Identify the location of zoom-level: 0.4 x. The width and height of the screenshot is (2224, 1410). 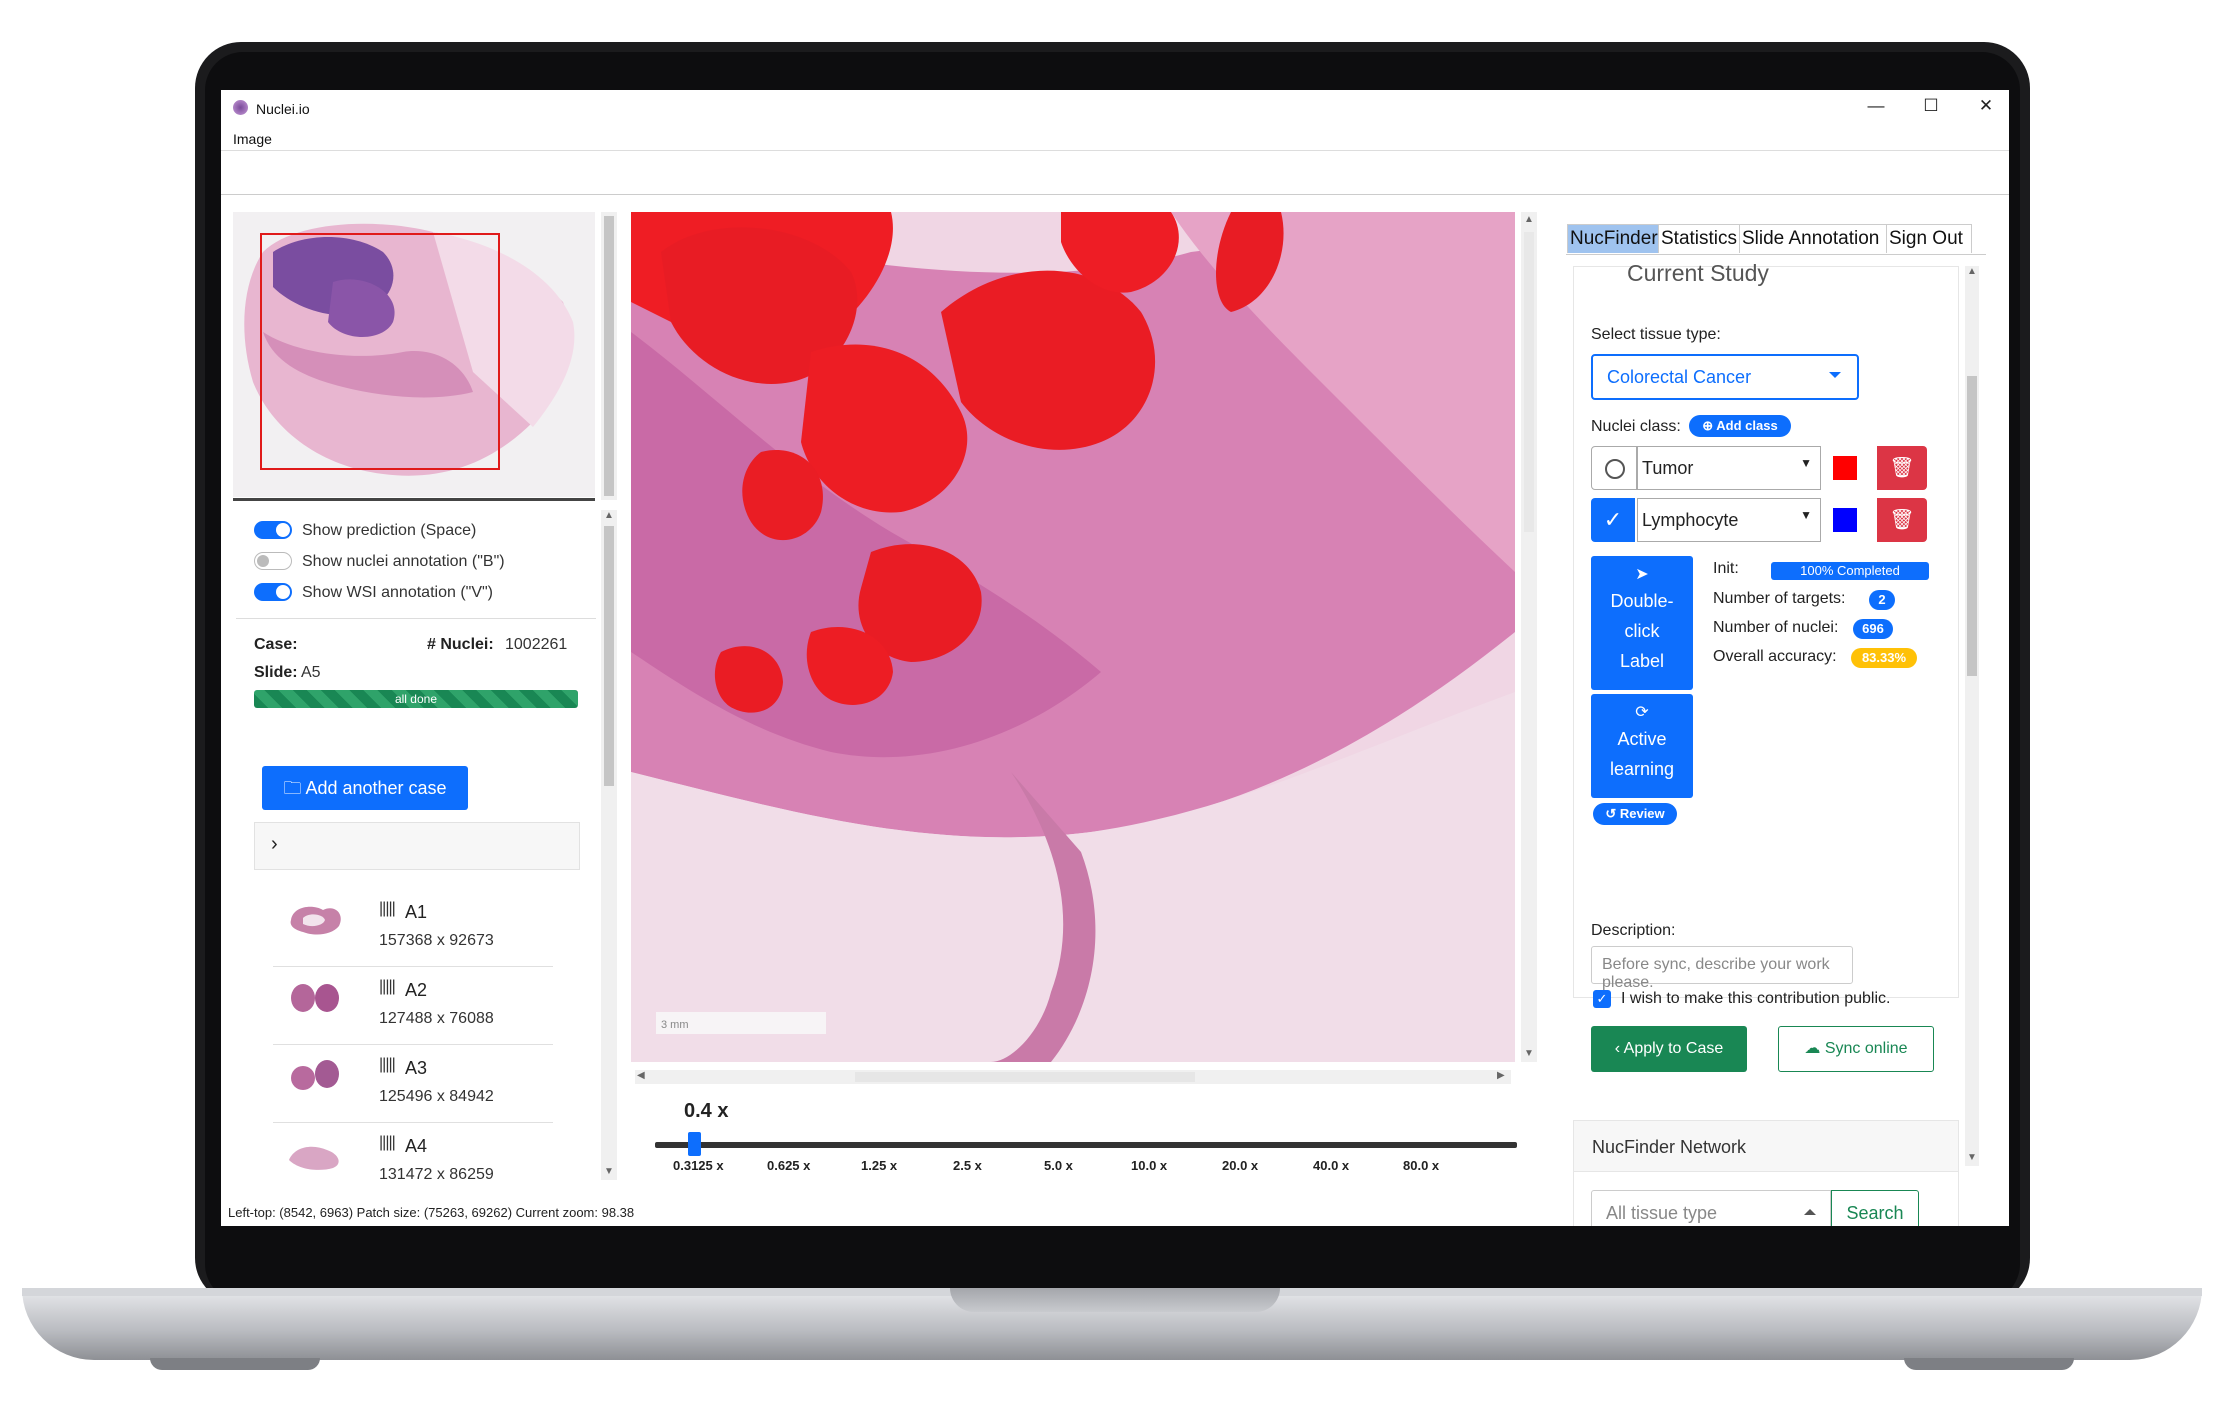
(706, 1111).